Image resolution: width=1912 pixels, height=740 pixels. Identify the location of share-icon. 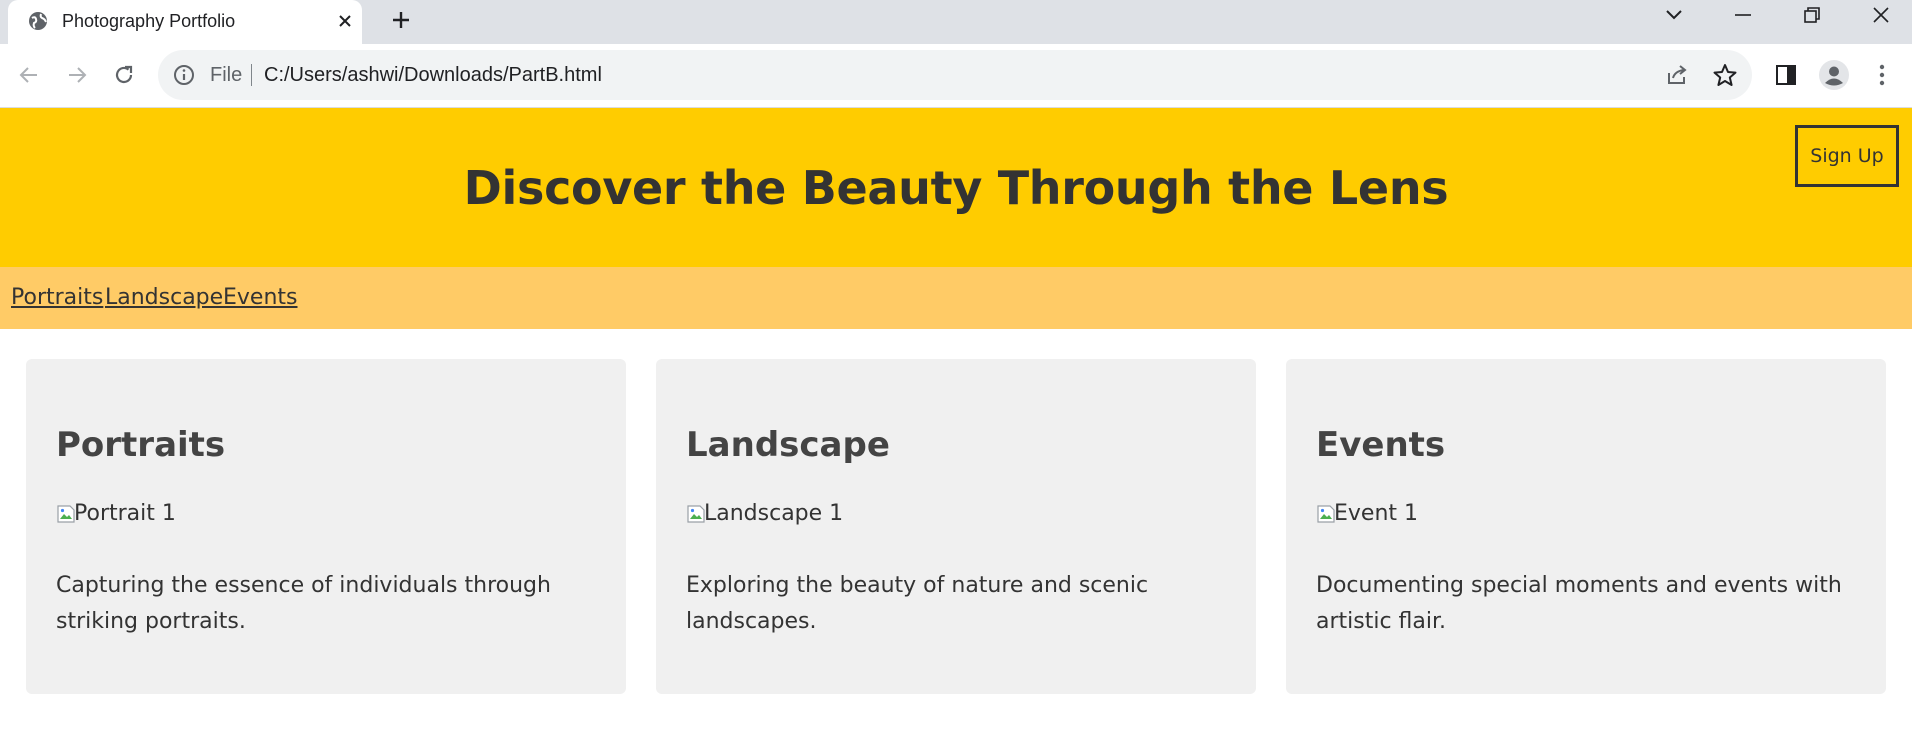
(1677, 75).